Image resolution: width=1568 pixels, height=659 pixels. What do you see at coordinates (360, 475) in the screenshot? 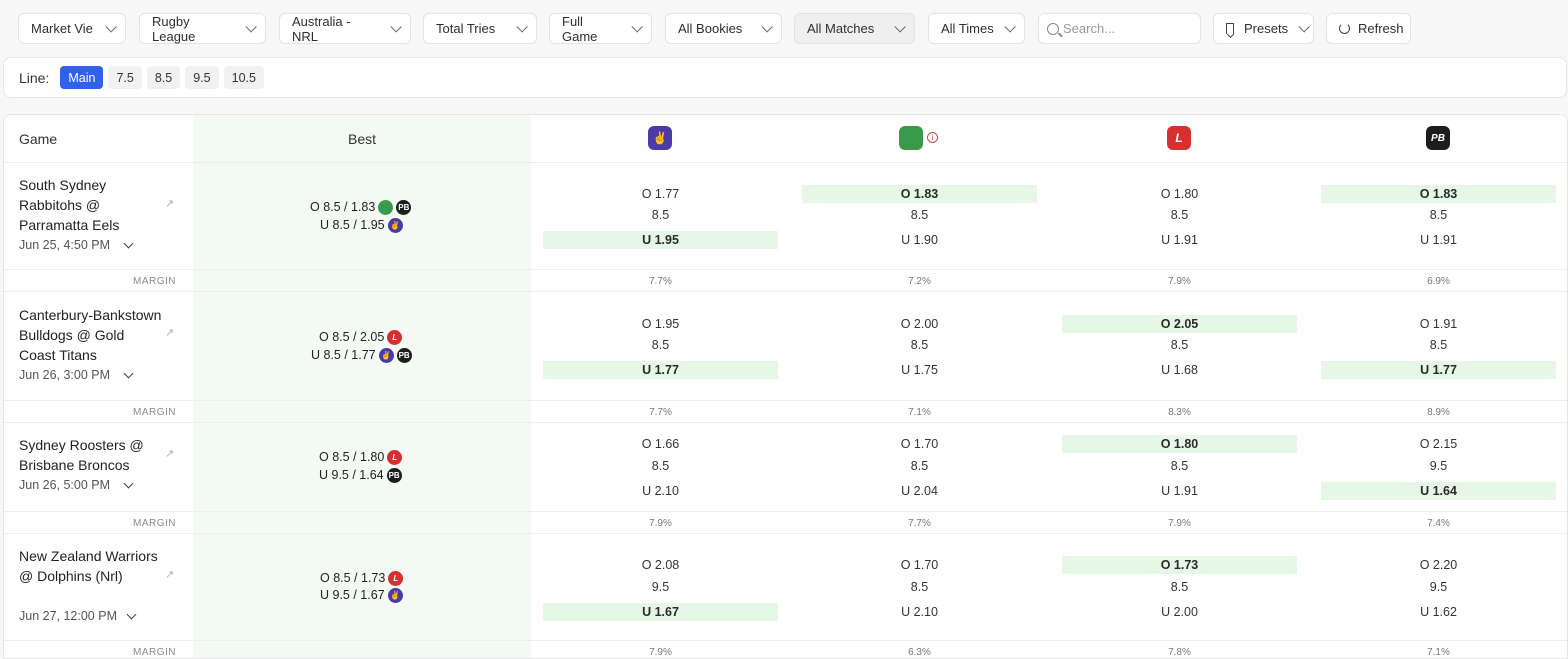
I see `best-under: U 9.5 / 1.64 PB` at bounding box center [360, 475].